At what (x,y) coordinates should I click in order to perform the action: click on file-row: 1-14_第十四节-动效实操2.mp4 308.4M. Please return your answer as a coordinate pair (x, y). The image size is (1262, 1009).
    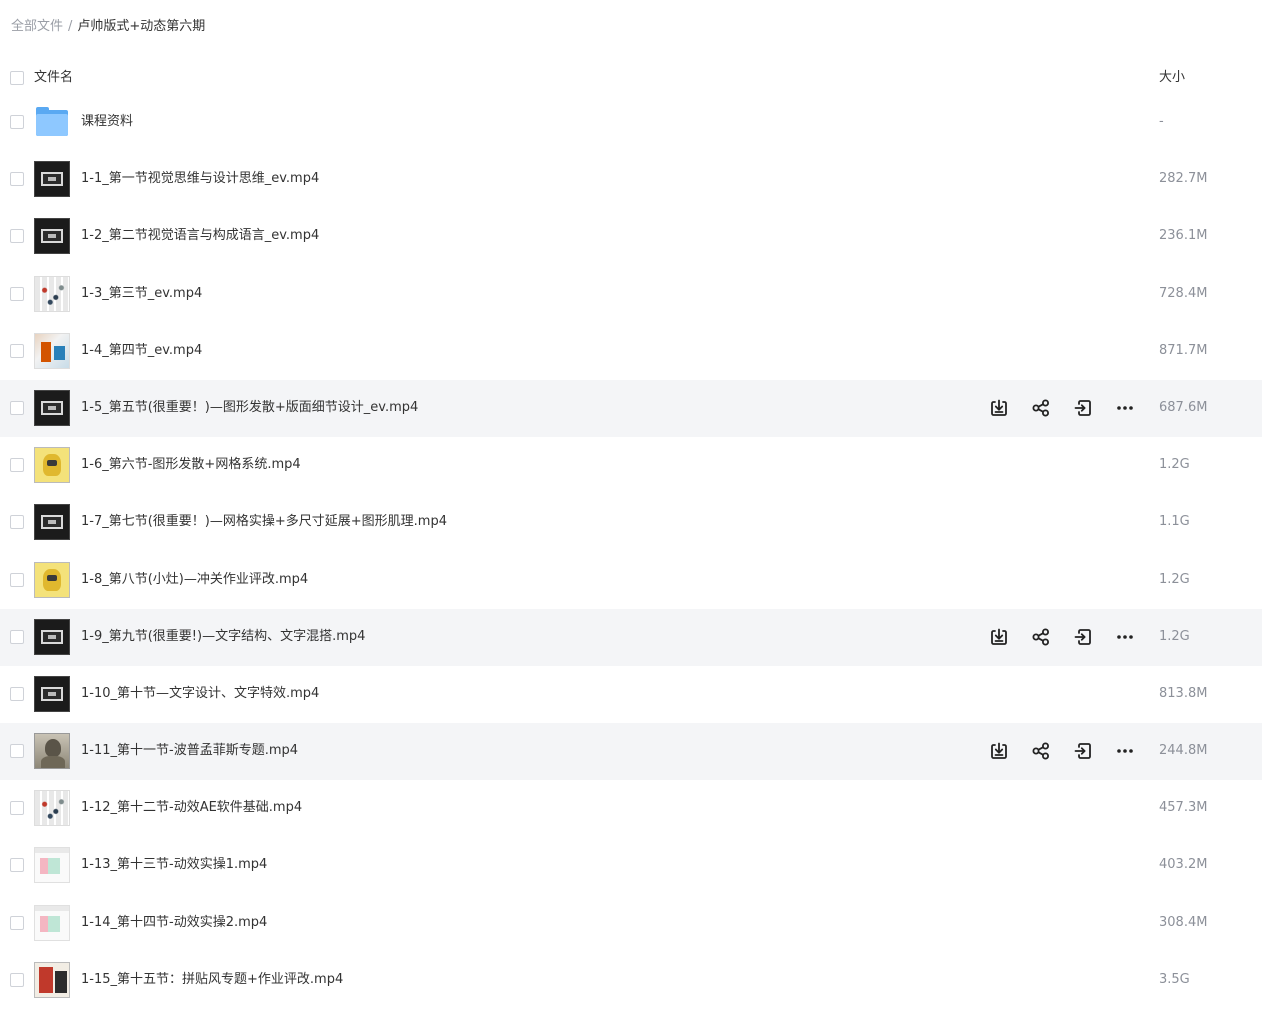
    Looking at the image, I should click on (631, 923).